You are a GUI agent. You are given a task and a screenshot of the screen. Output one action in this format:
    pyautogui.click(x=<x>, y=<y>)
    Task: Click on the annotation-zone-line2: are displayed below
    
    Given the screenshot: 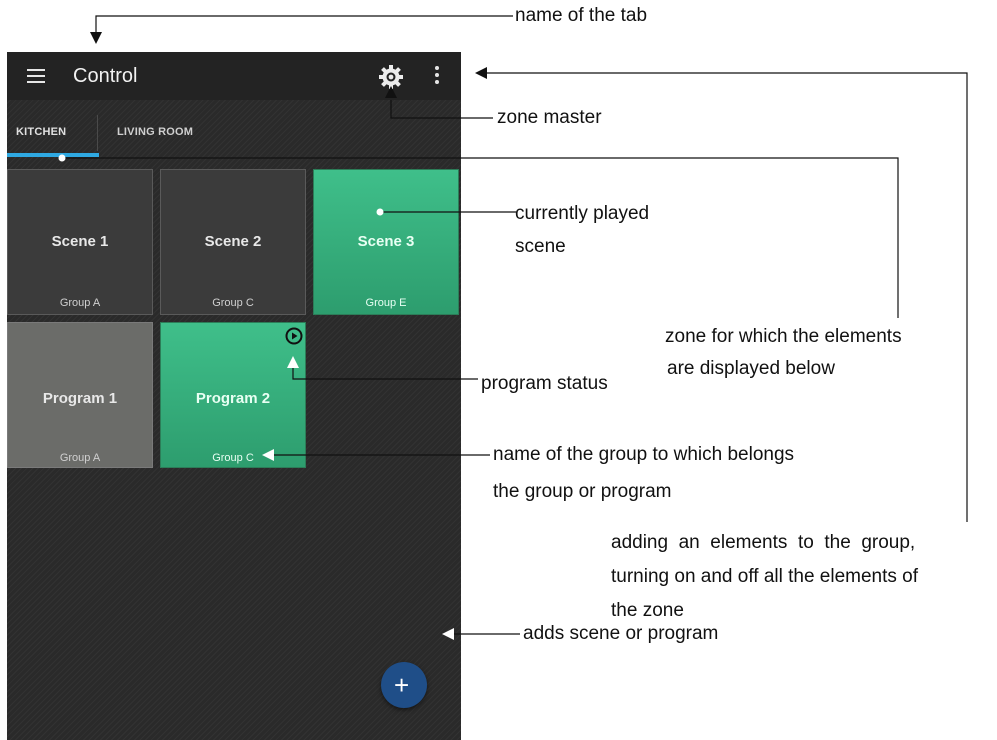 What is the action you would take?
    pyautogui.click(x=751, y=368)
    